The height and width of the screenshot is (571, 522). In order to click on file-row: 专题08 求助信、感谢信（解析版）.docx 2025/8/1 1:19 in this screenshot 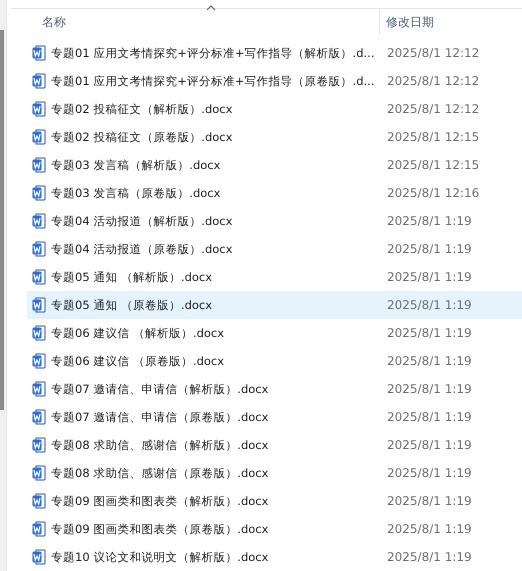, I will do `click(274, 445)`.